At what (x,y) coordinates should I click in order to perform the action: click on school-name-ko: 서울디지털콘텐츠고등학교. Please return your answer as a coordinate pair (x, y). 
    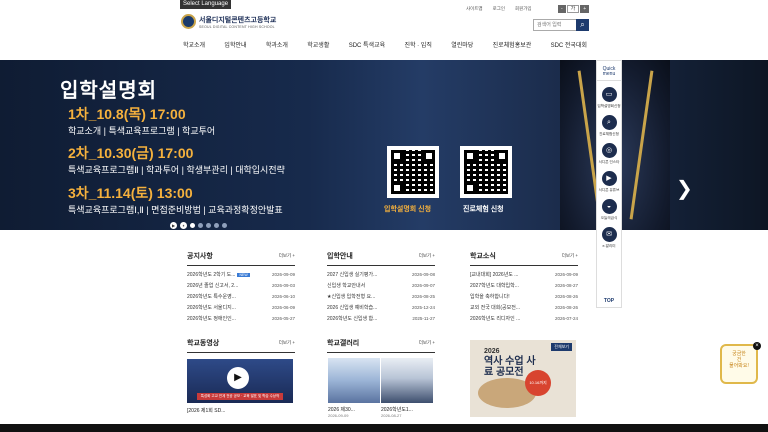
    Looking at the image, I should click on (238, 20).